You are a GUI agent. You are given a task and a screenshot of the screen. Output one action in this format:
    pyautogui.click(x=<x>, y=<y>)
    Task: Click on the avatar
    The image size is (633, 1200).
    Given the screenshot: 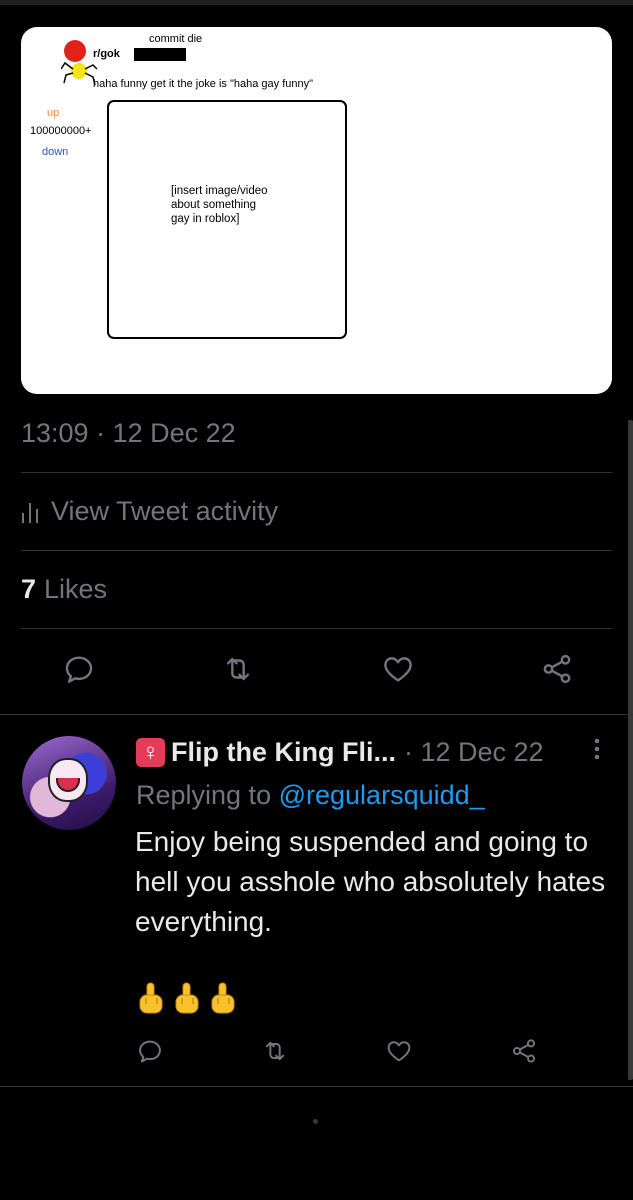 What is the action you would take?
    pyautogui.click(x=69, y=783)
    